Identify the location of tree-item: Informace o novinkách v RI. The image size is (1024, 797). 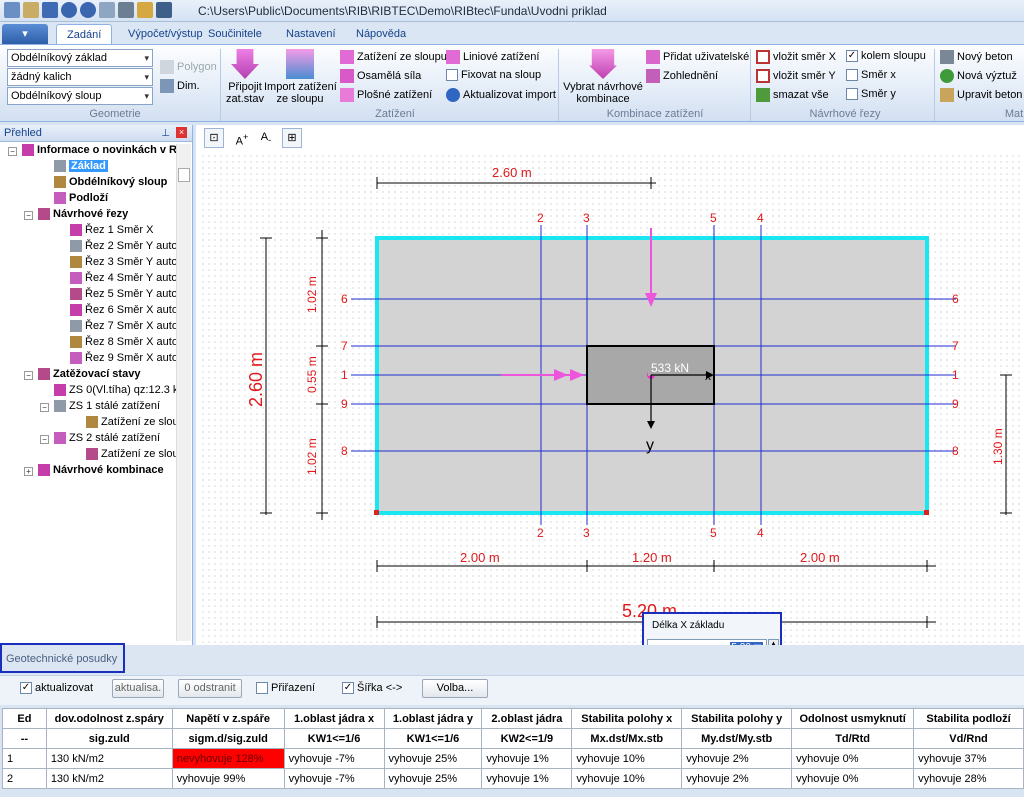
(101, 150).